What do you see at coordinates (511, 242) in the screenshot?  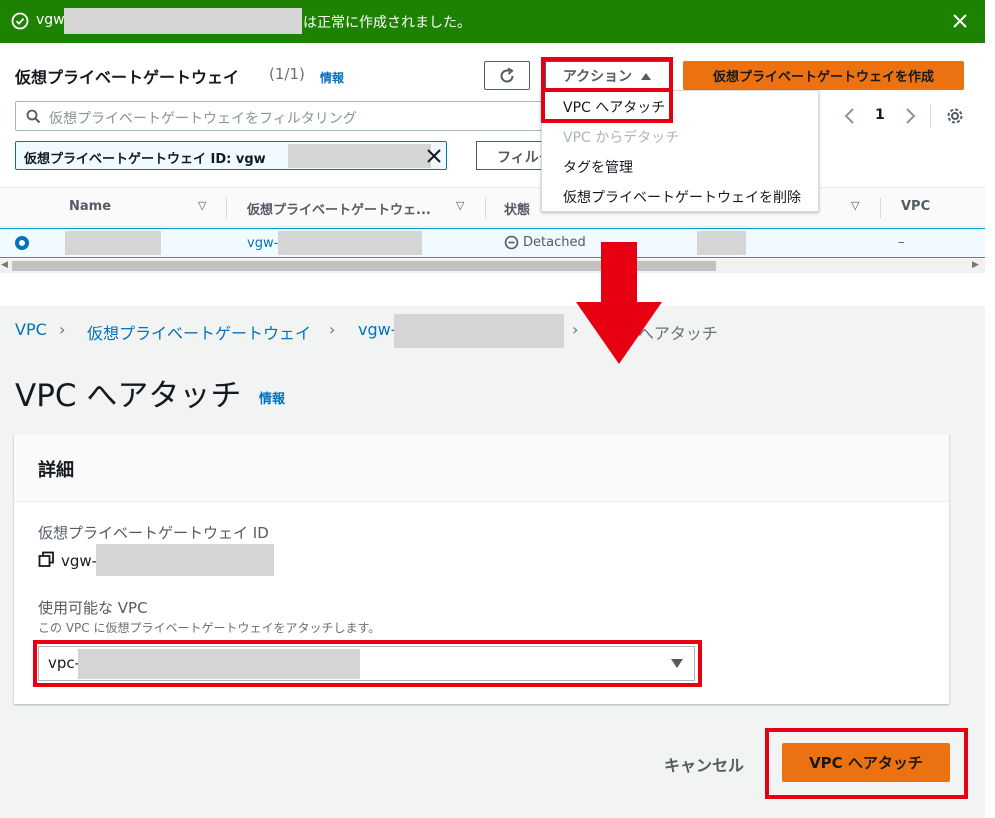 I see `detached-icon` at bounding box center [511, 242].